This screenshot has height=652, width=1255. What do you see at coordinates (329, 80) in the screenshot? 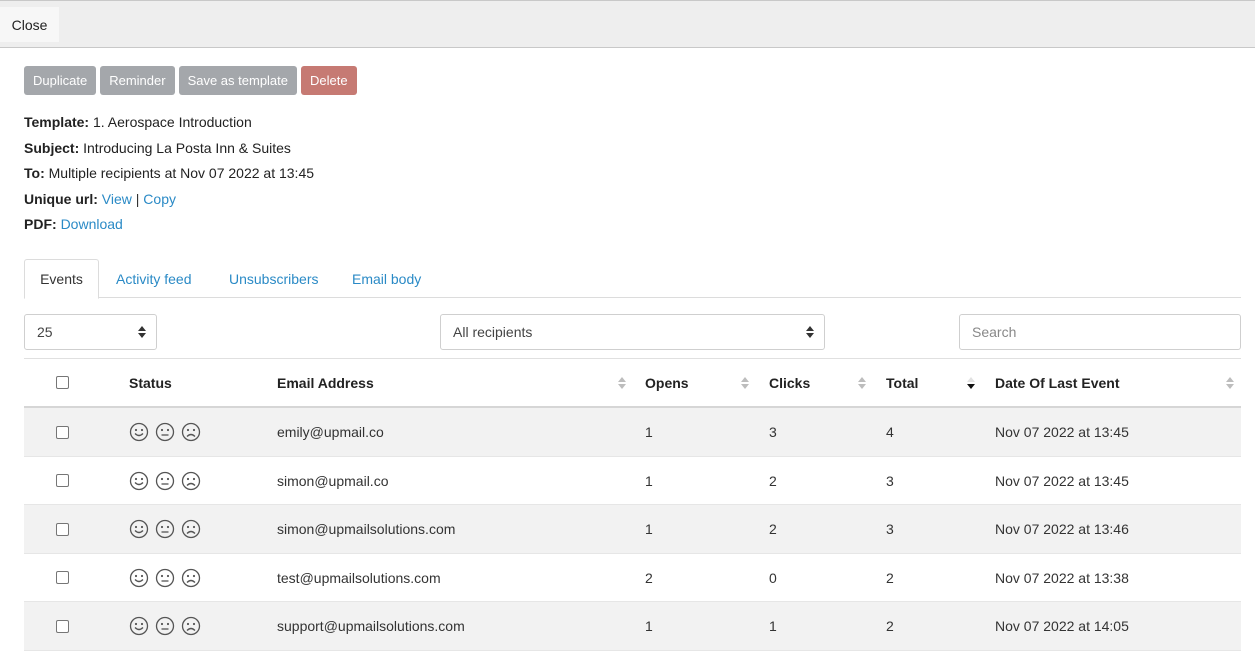
I see `delete-button: Delete` at bounding box center [329, 80].